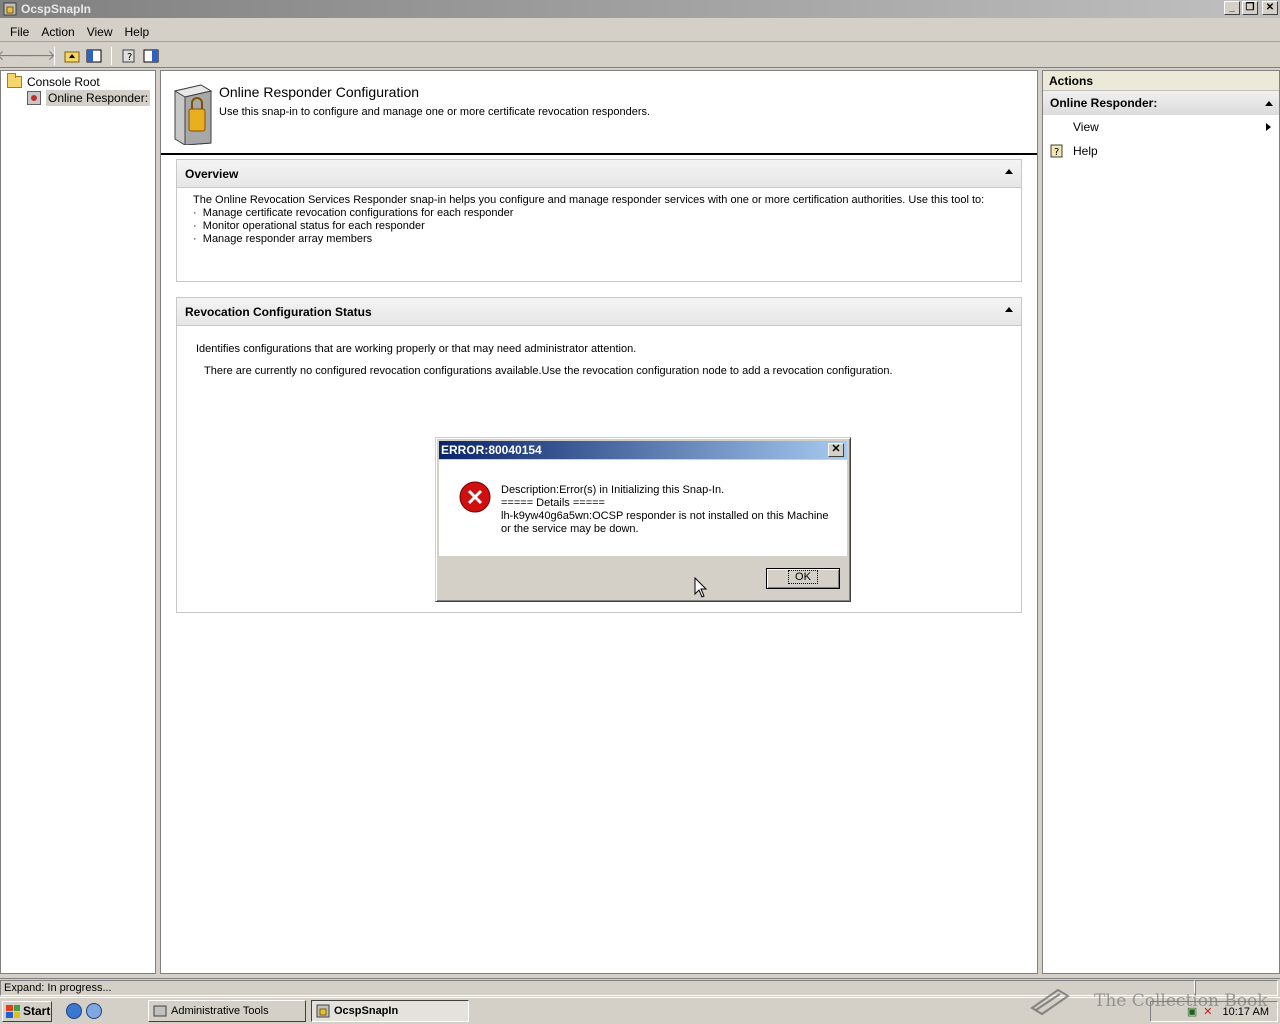 Image resolution: width=1280 pixels, height=1024 pixels. Describe the element at coordinates (599, 312) in the screenshot. I see `revocation-status-header: Revocation Configuration Status` at that location.